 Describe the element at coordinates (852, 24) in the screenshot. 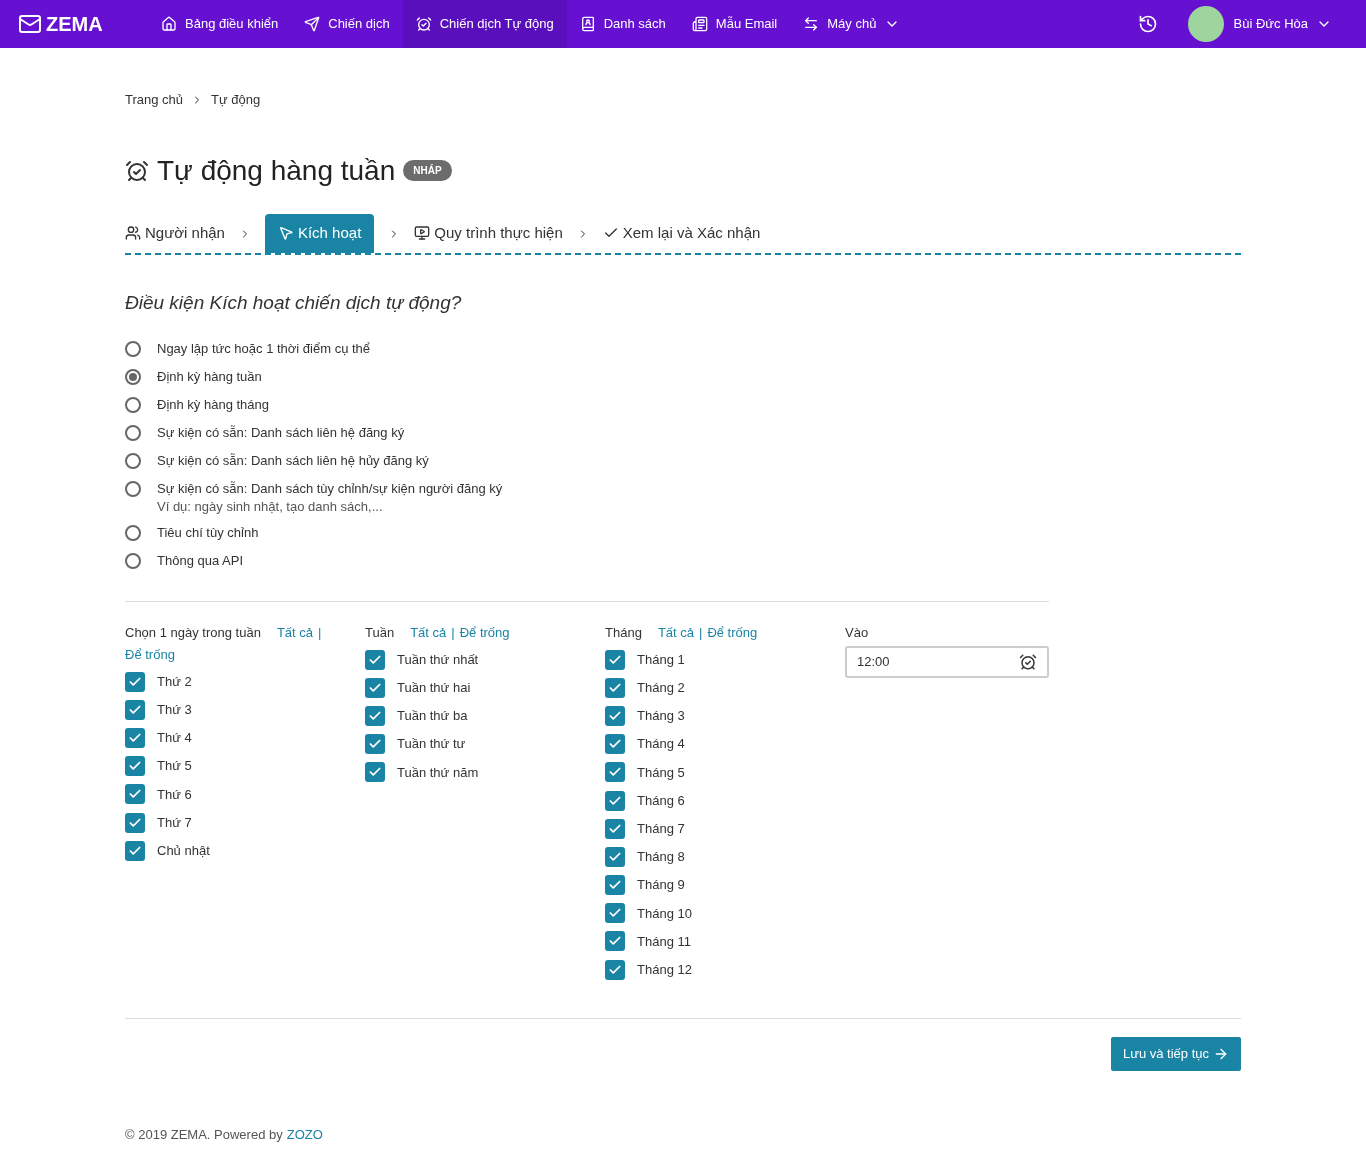

I see `nav-link: Máy chủ` at that location.